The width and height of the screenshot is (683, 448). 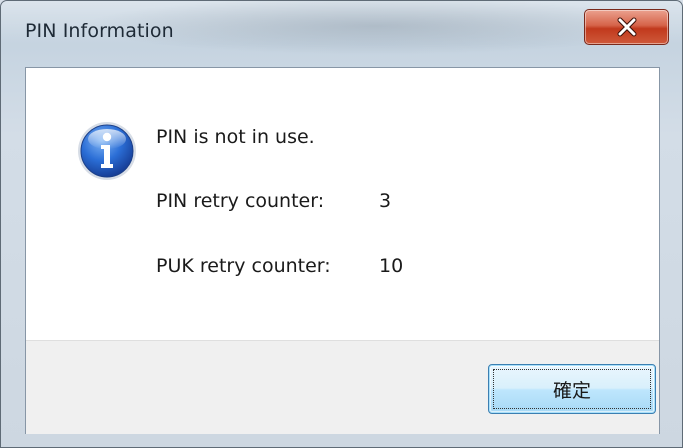 I want to click on puk-retry-value: 10, so click(x=391, y=266).